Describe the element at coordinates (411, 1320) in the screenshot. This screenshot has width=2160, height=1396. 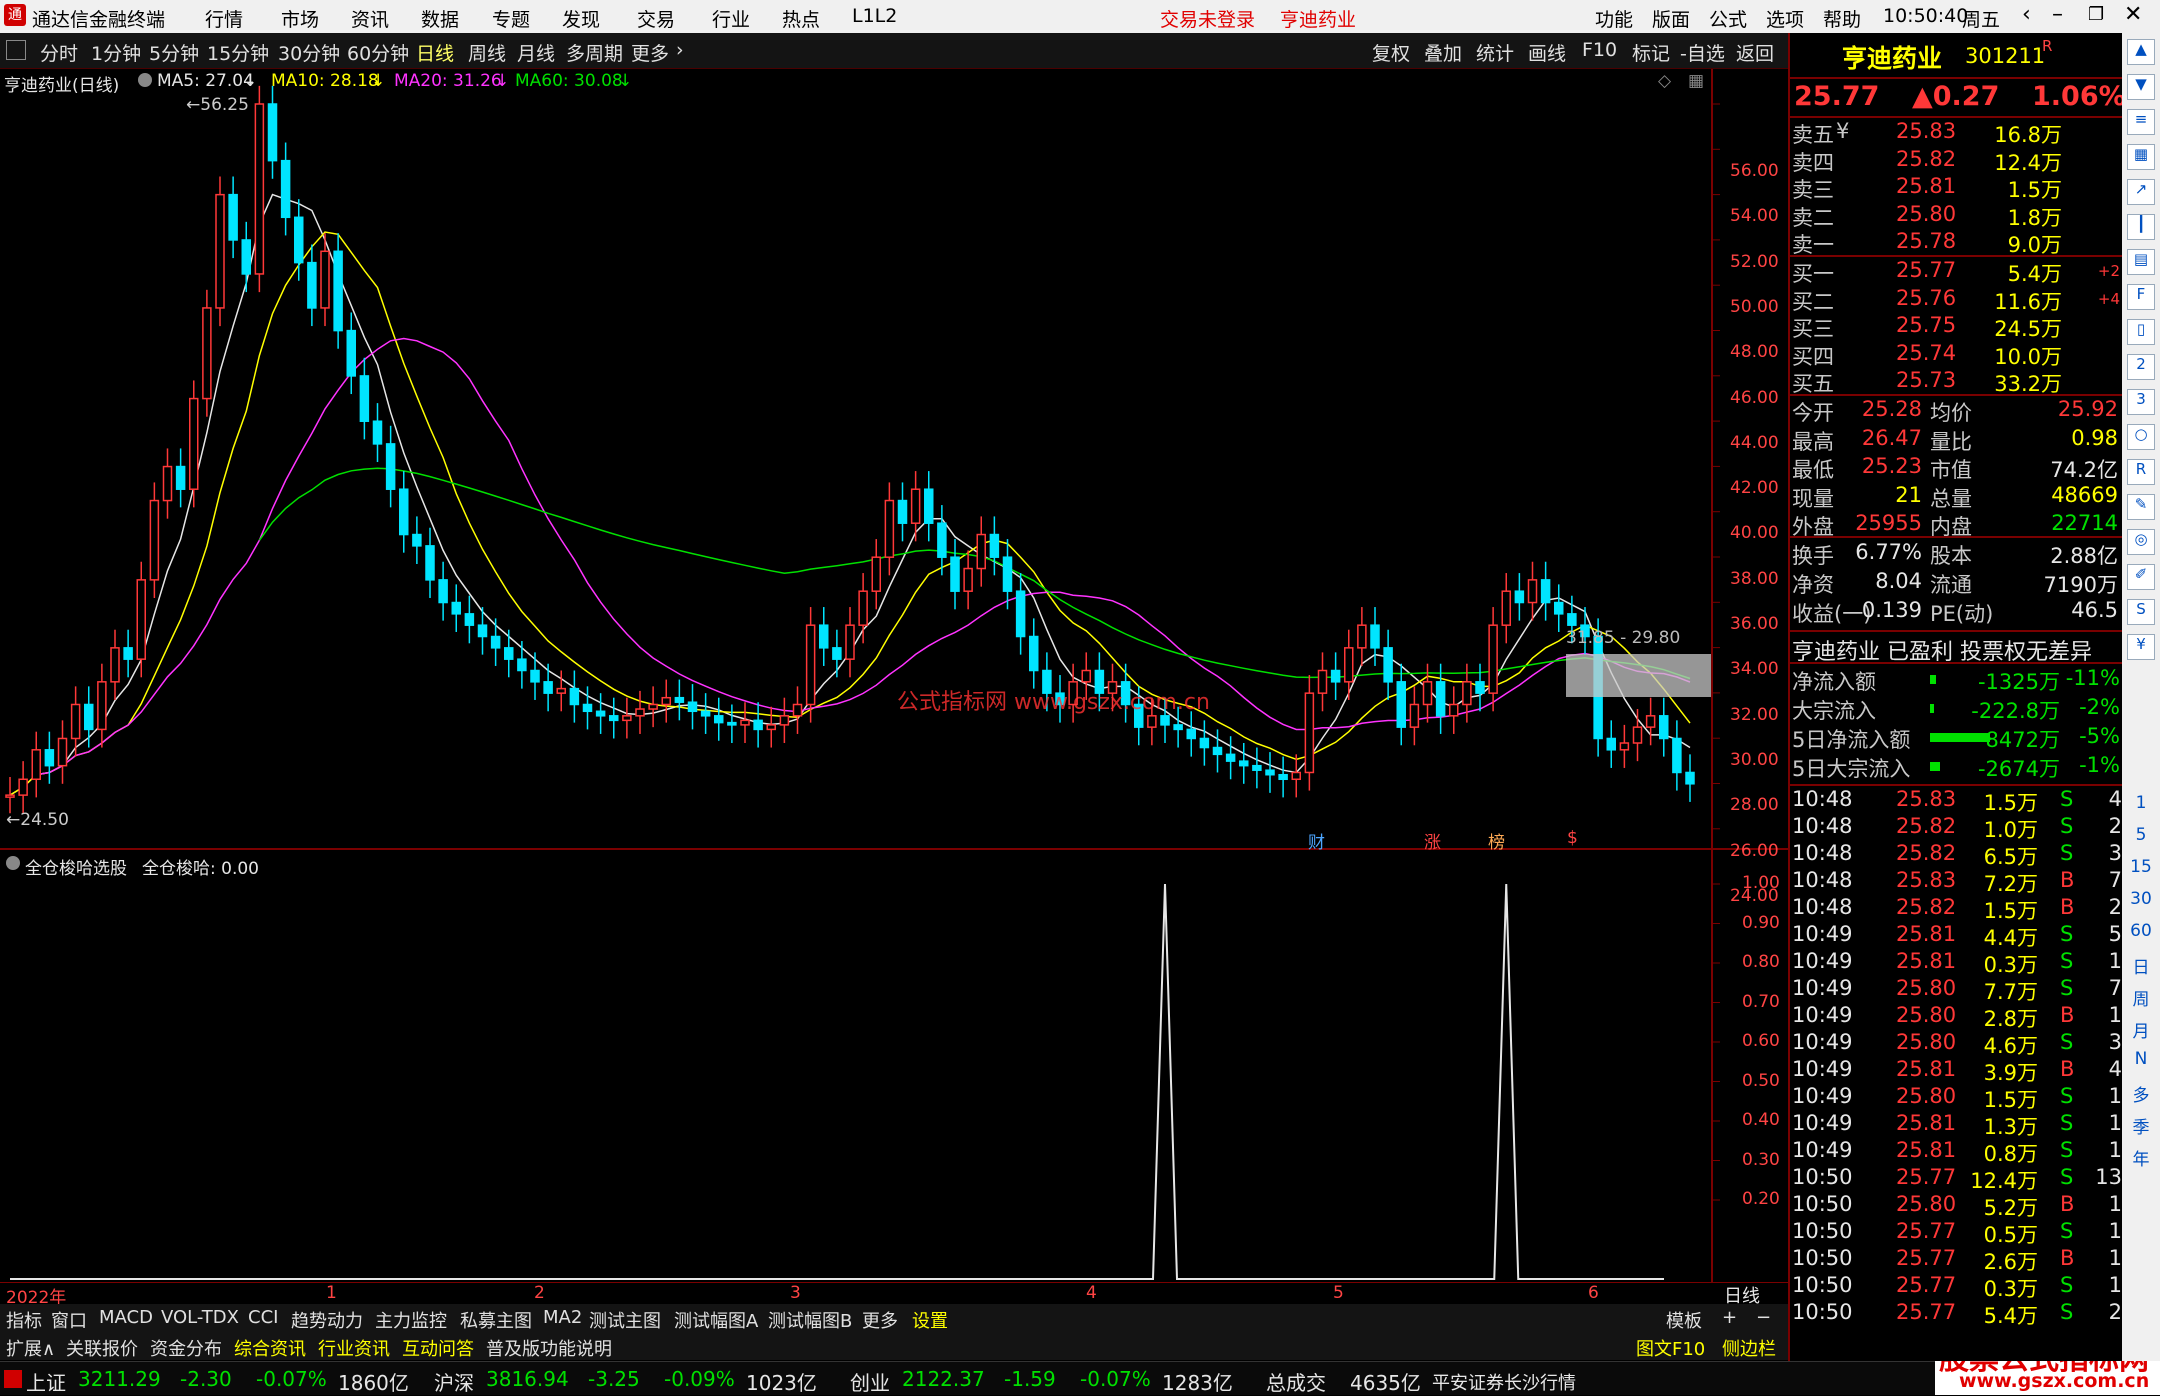
I see `indicator-tab-6: 主力监控` at that location.